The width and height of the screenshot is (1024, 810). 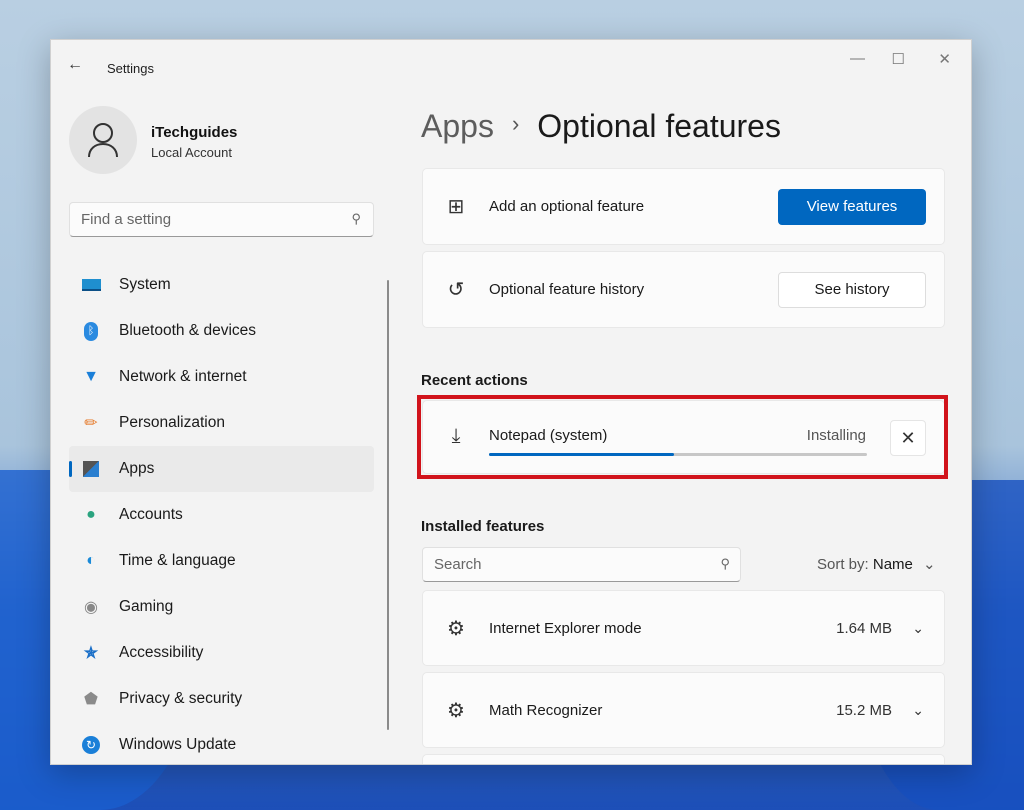 I want to click on account-type: Local Account, so click(x=191, y=152).